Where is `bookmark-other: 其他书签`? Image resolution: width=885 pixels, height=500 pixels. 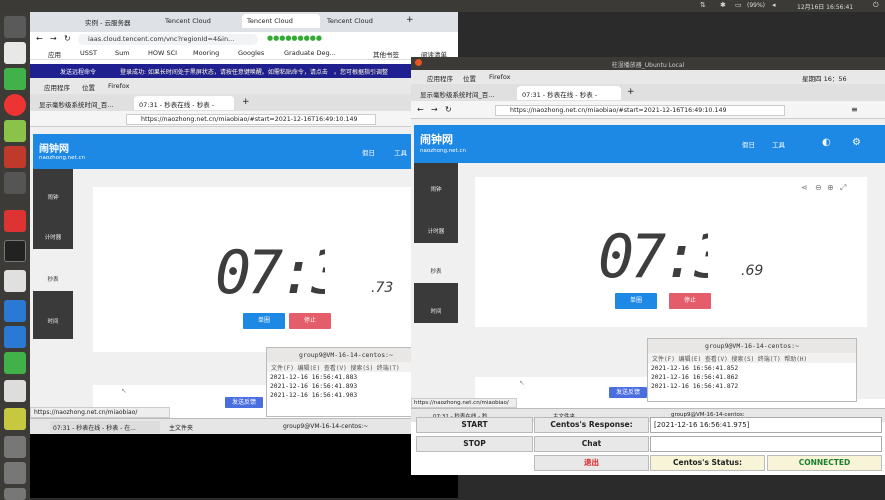
bookmark-other: 其他书签 is located at coordinates (386, 54).